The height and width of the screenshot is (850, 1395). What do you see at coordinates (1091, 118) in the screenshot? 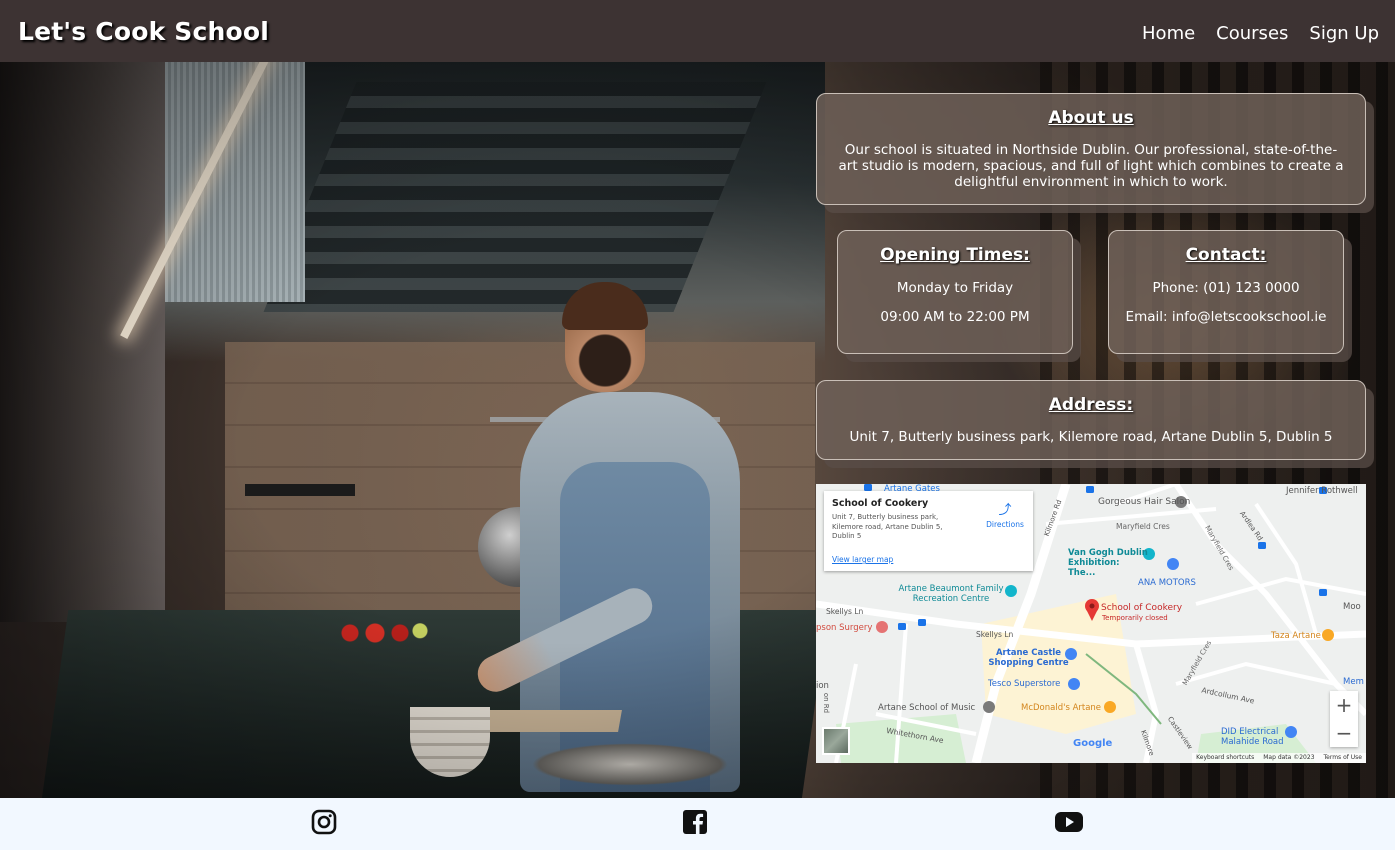
I see `about-title: About us` at bounding box center [1091, 118].